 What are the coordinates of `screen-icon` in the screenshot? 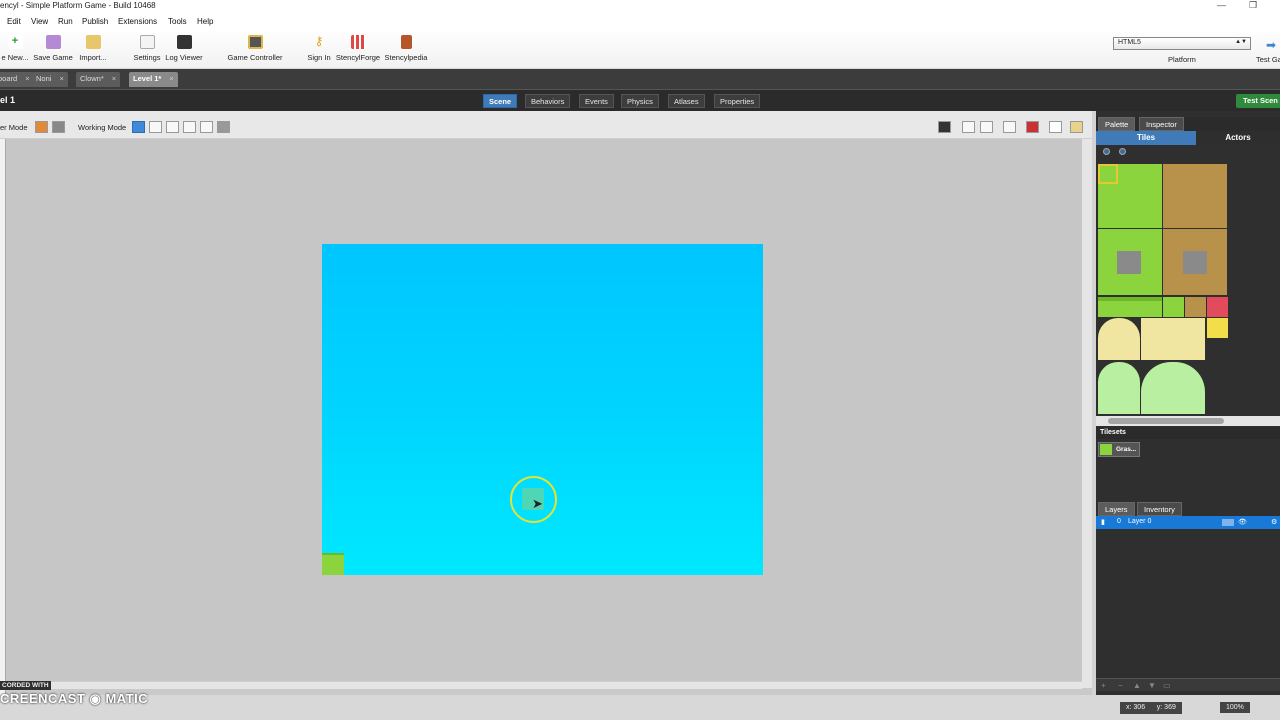 It's located at (944, 127).